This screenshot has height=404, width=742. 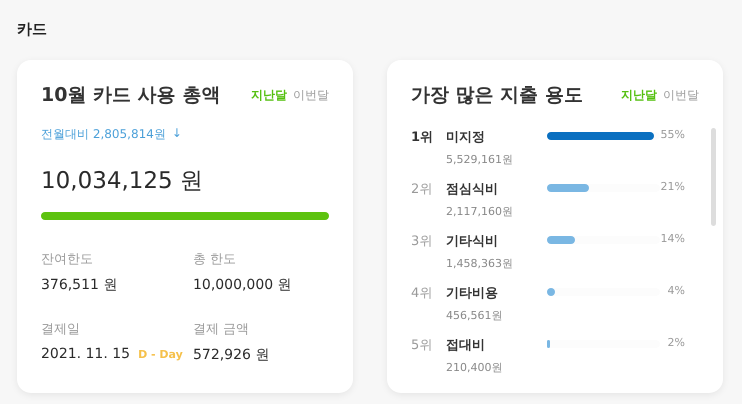 I want to click on scrollbar, so click(x=713, y=177).